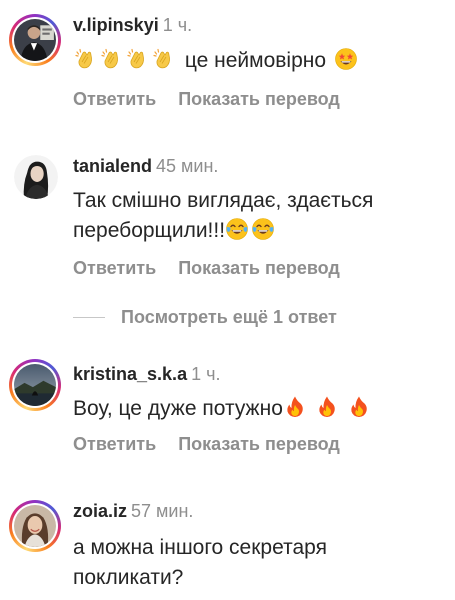  I want to click on comment-text: Воу, це дуже потужно, so click(178, 408).